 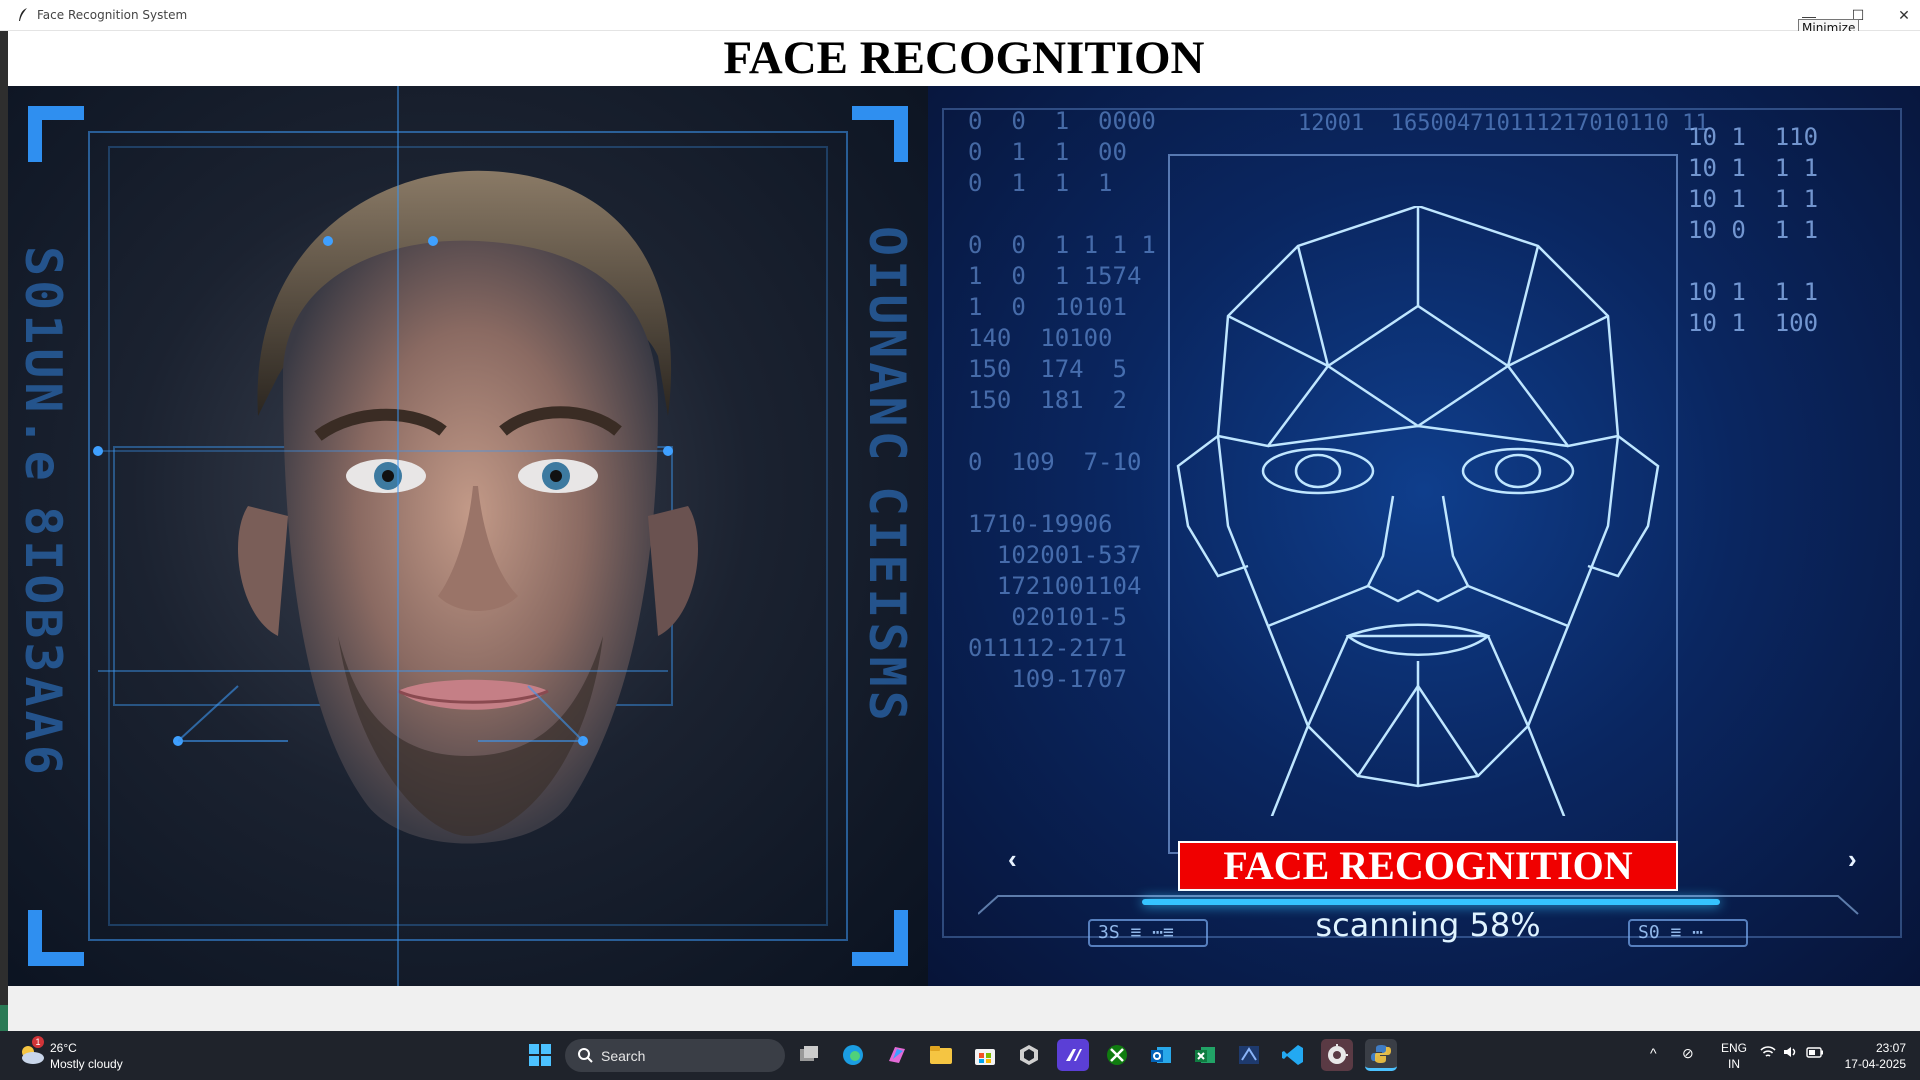 What do you see at coordinates (1117, 1055) in the screenshot?
I see `xbox-icon` at bounding box center [1117, 1055].